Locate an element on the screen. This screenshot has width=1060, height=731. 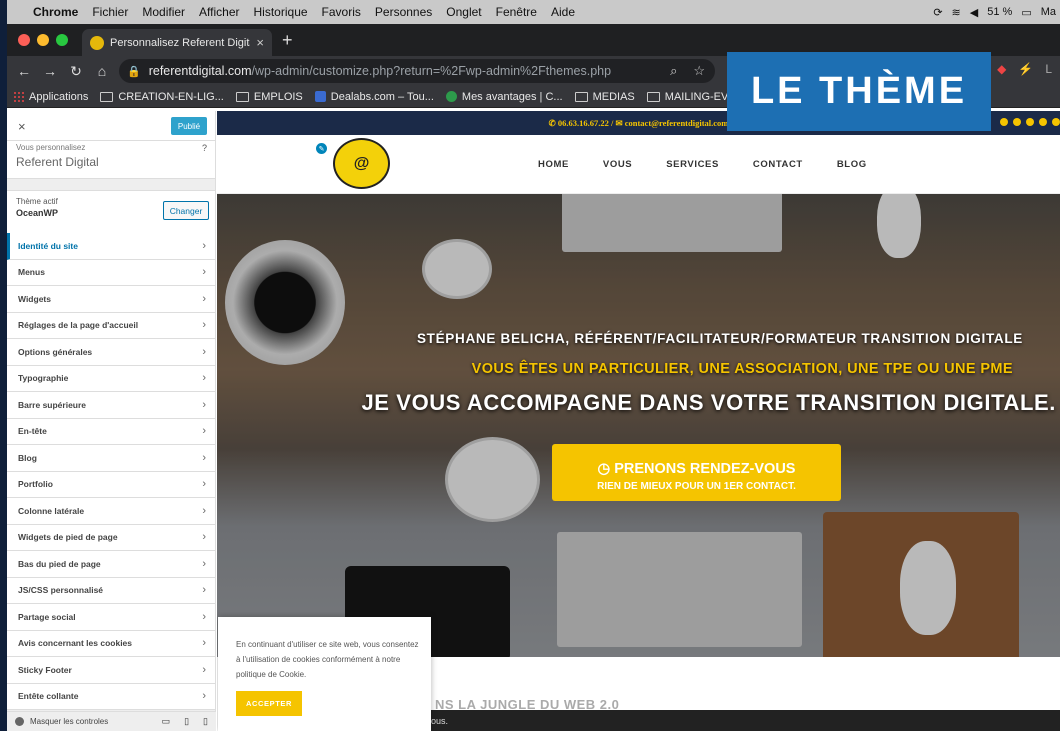
social-icons is located at coordinates (1030, 122).